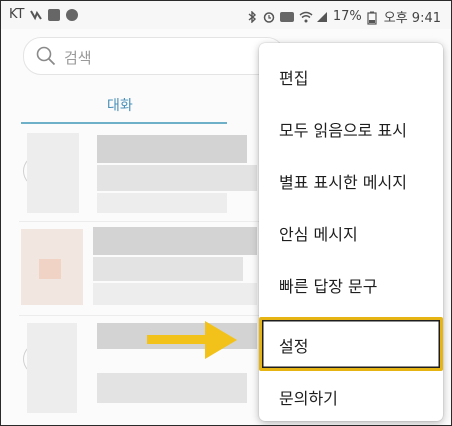  I want to click on search-bar: 검색, so click(154, 56).